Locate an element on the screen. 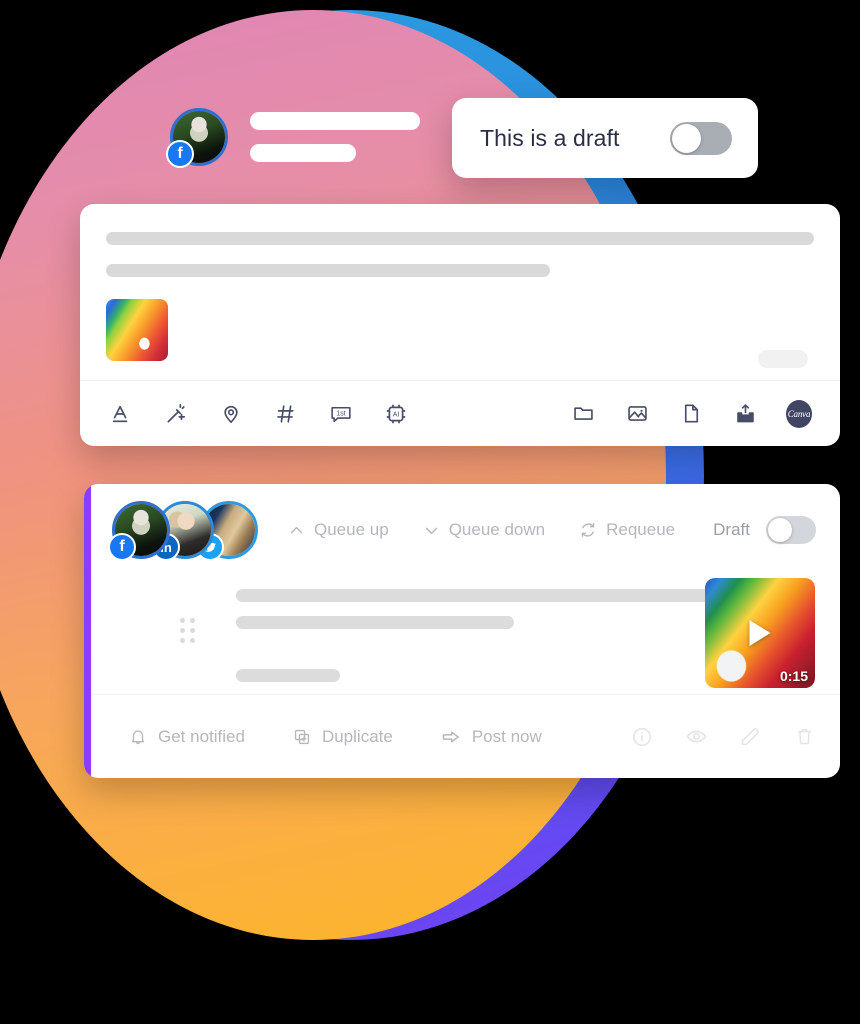 This screenshot has width=860, height=1024. queue-draft-label: Draft is located at coordinates (731, 529).